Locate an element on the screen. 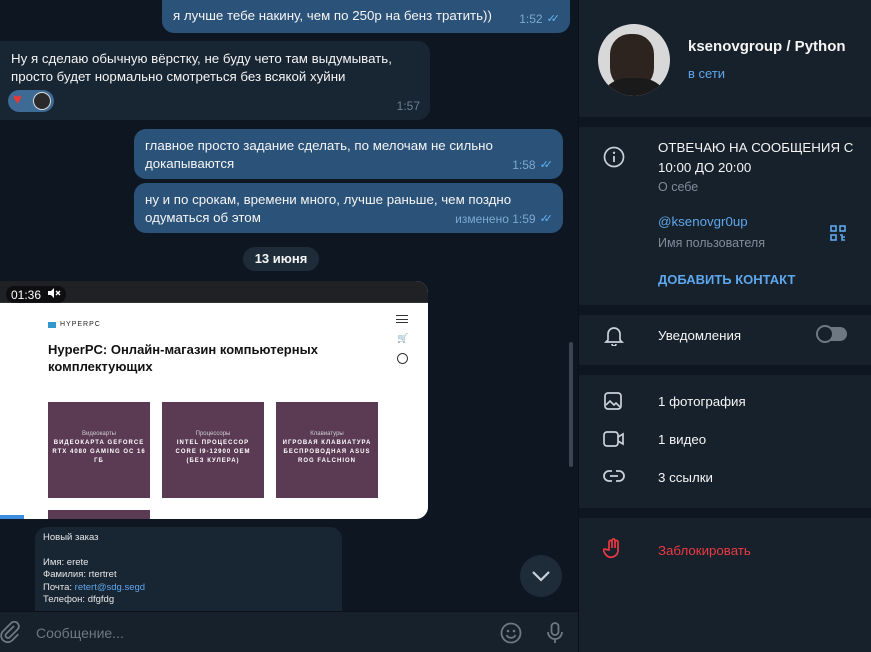 The image size is (871, 652). block-user-button: Заблокировать is located at coordinates (704, 550).